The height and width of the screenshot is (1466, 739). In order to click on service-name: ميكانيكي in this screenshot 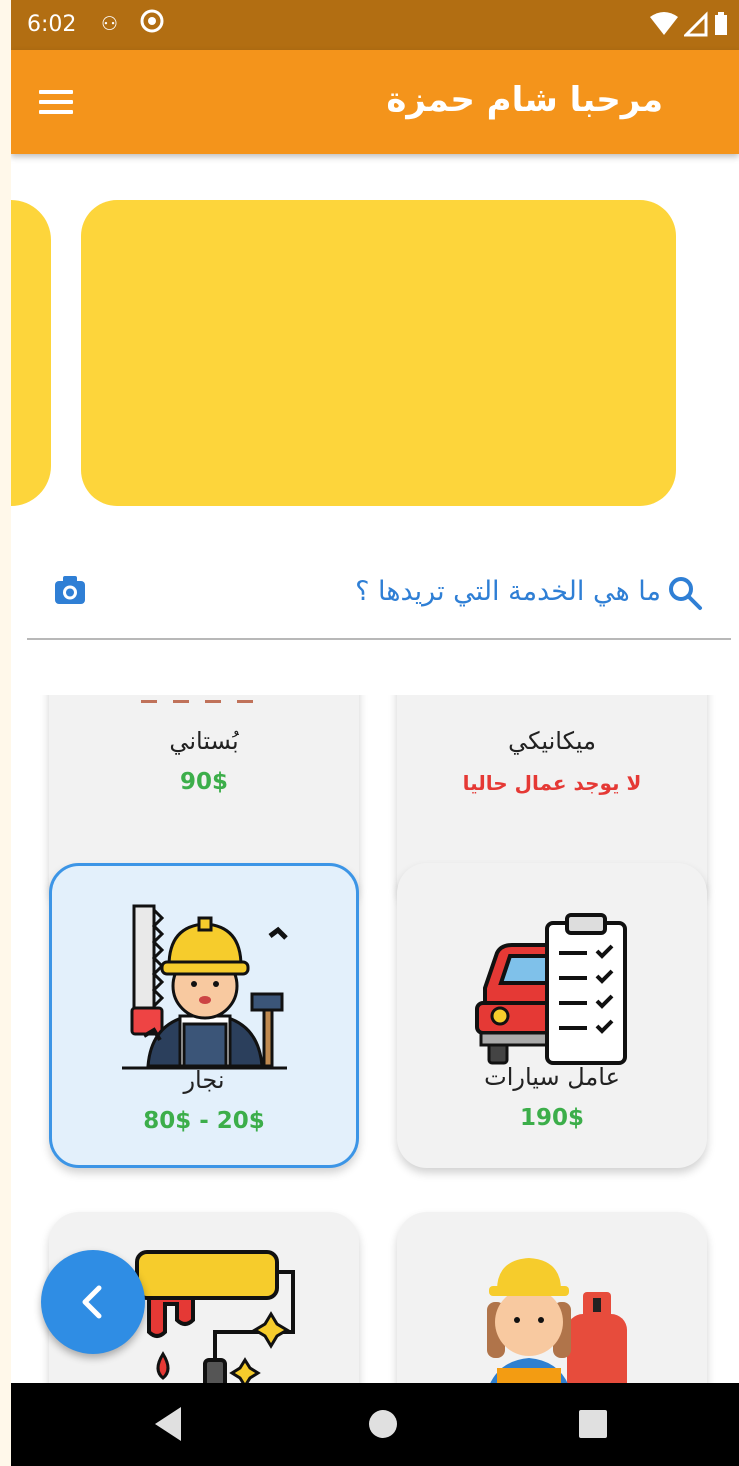, I will do `click(552, 741)`.